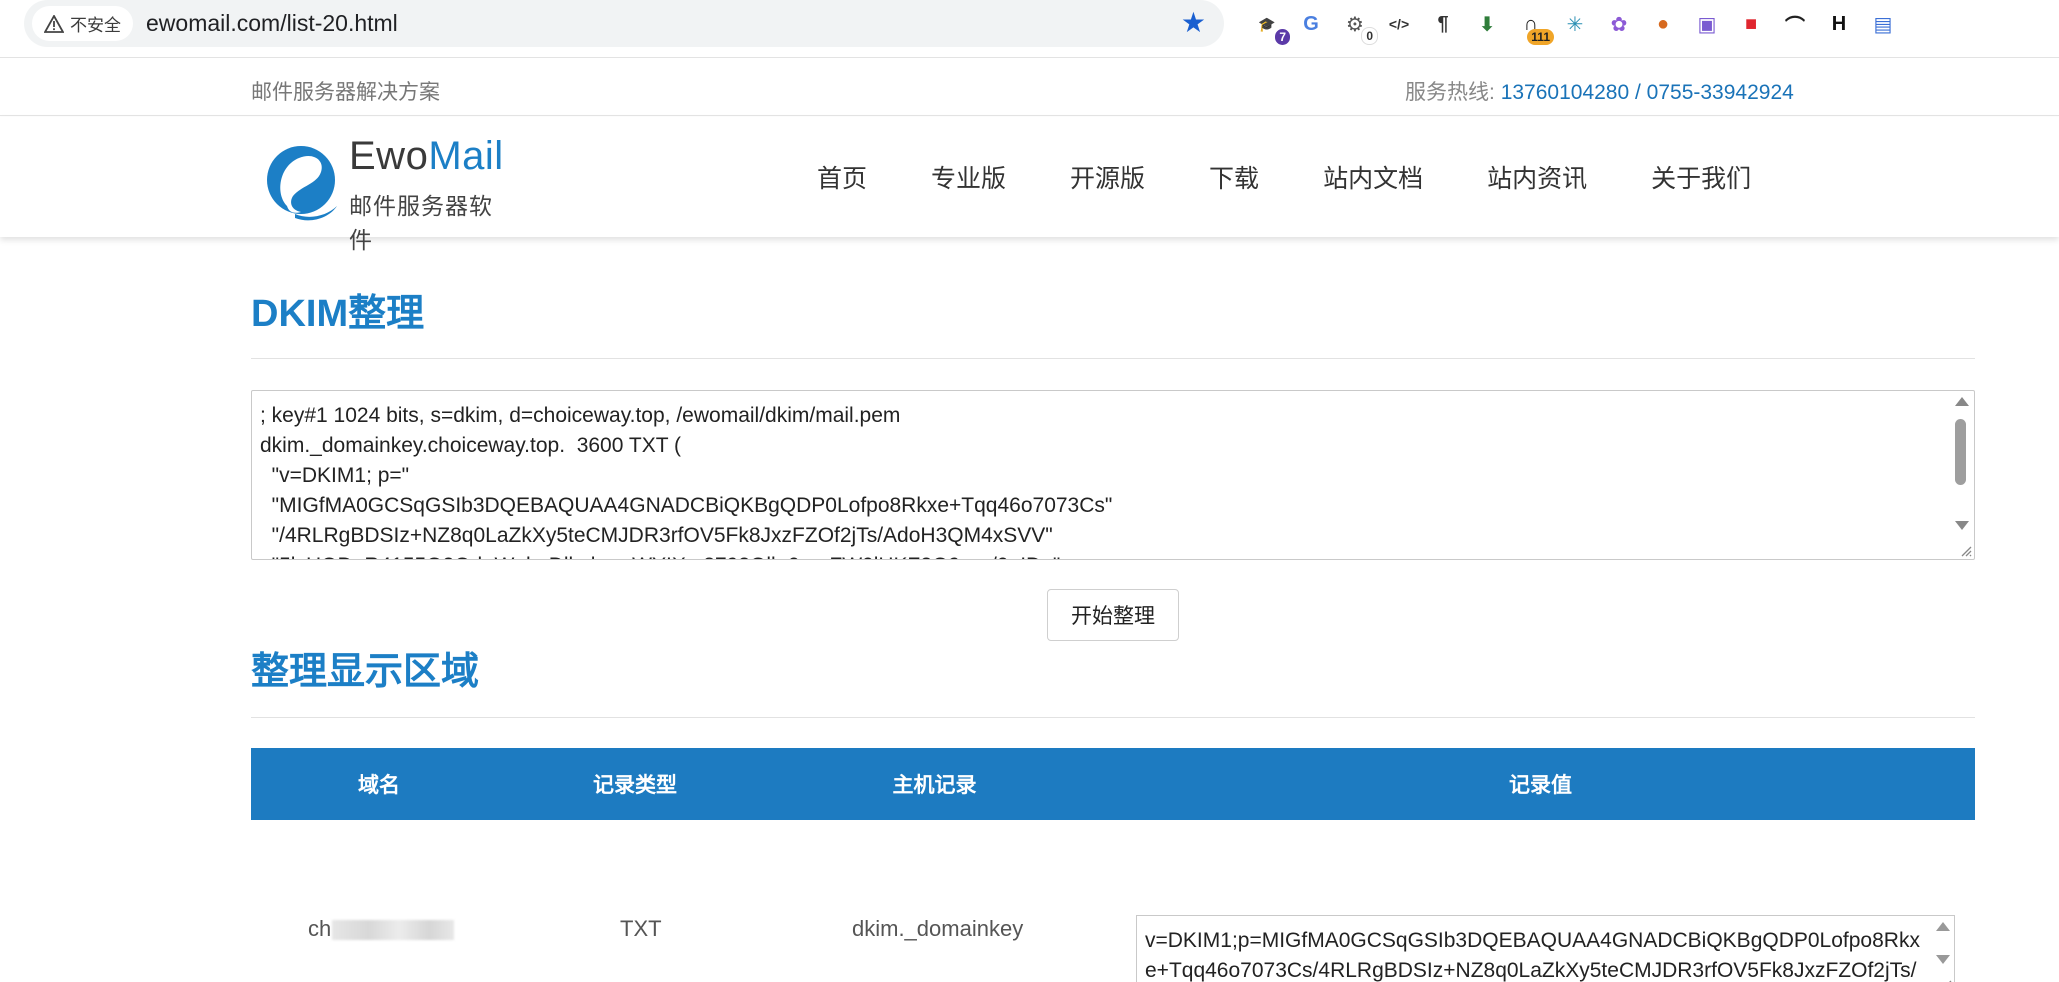 The width and height of the screenshot is (2059, 982). I want to click on nav-pro: 专业版, so click(968, 177).